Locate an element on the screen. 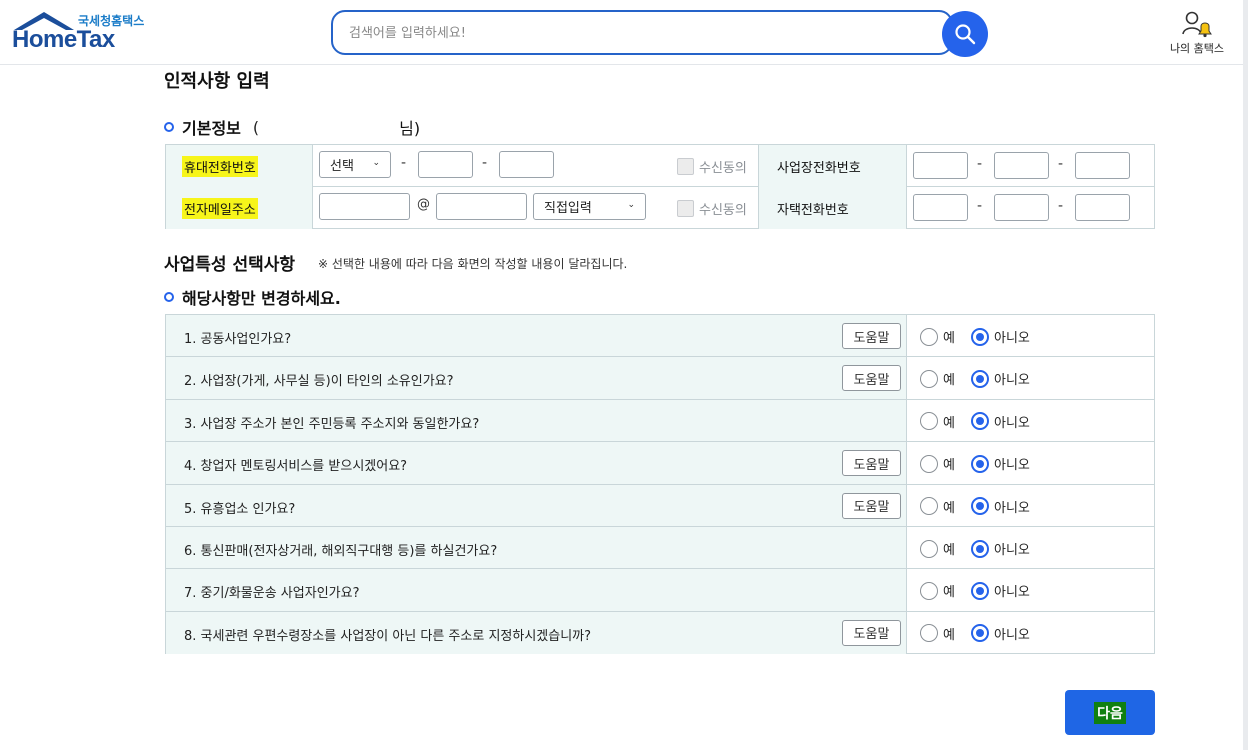 The width and height of the screenshot is (1248, 750). mobile-prefix-value: 선택 is located at coordinates (342, 166).